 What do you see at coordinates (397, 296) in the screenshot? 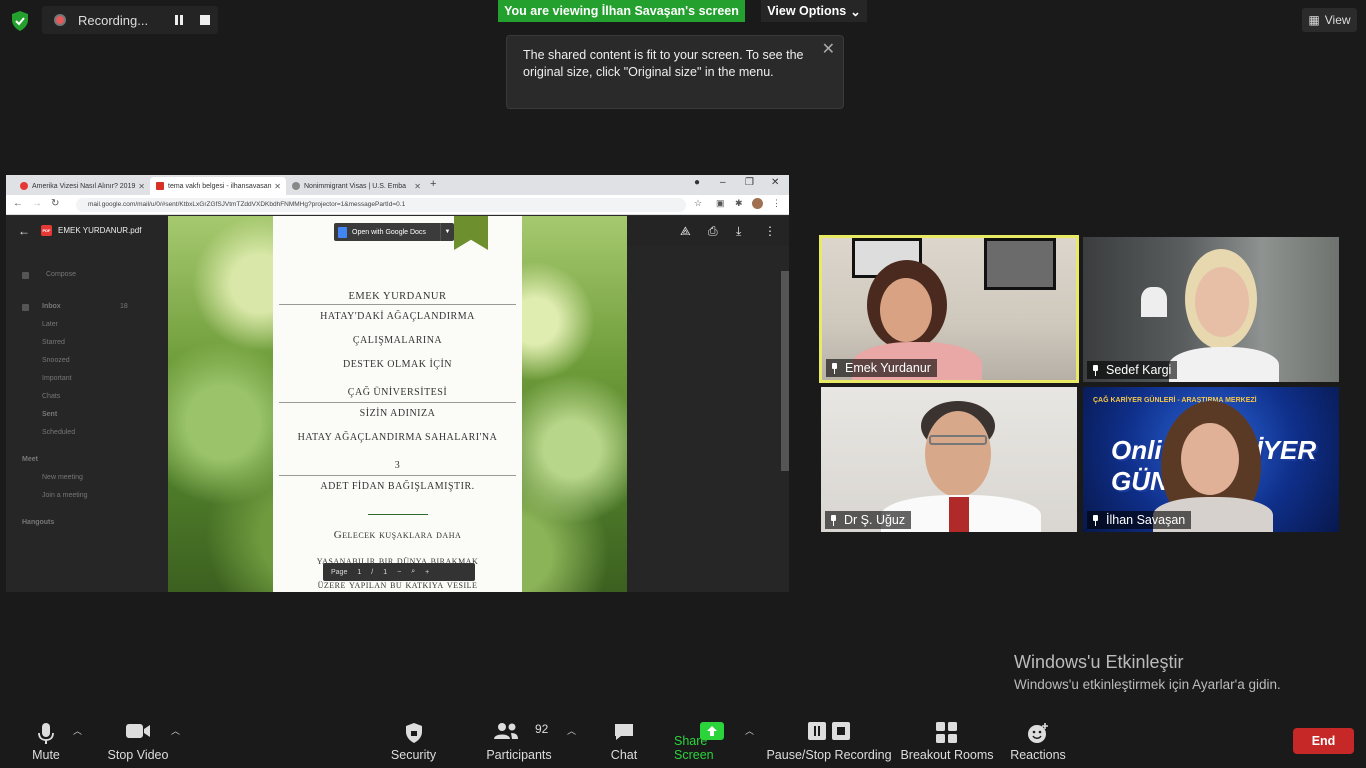
I see `certificate-name: EMEK YURDANUR` at bounding box center [397, 296].